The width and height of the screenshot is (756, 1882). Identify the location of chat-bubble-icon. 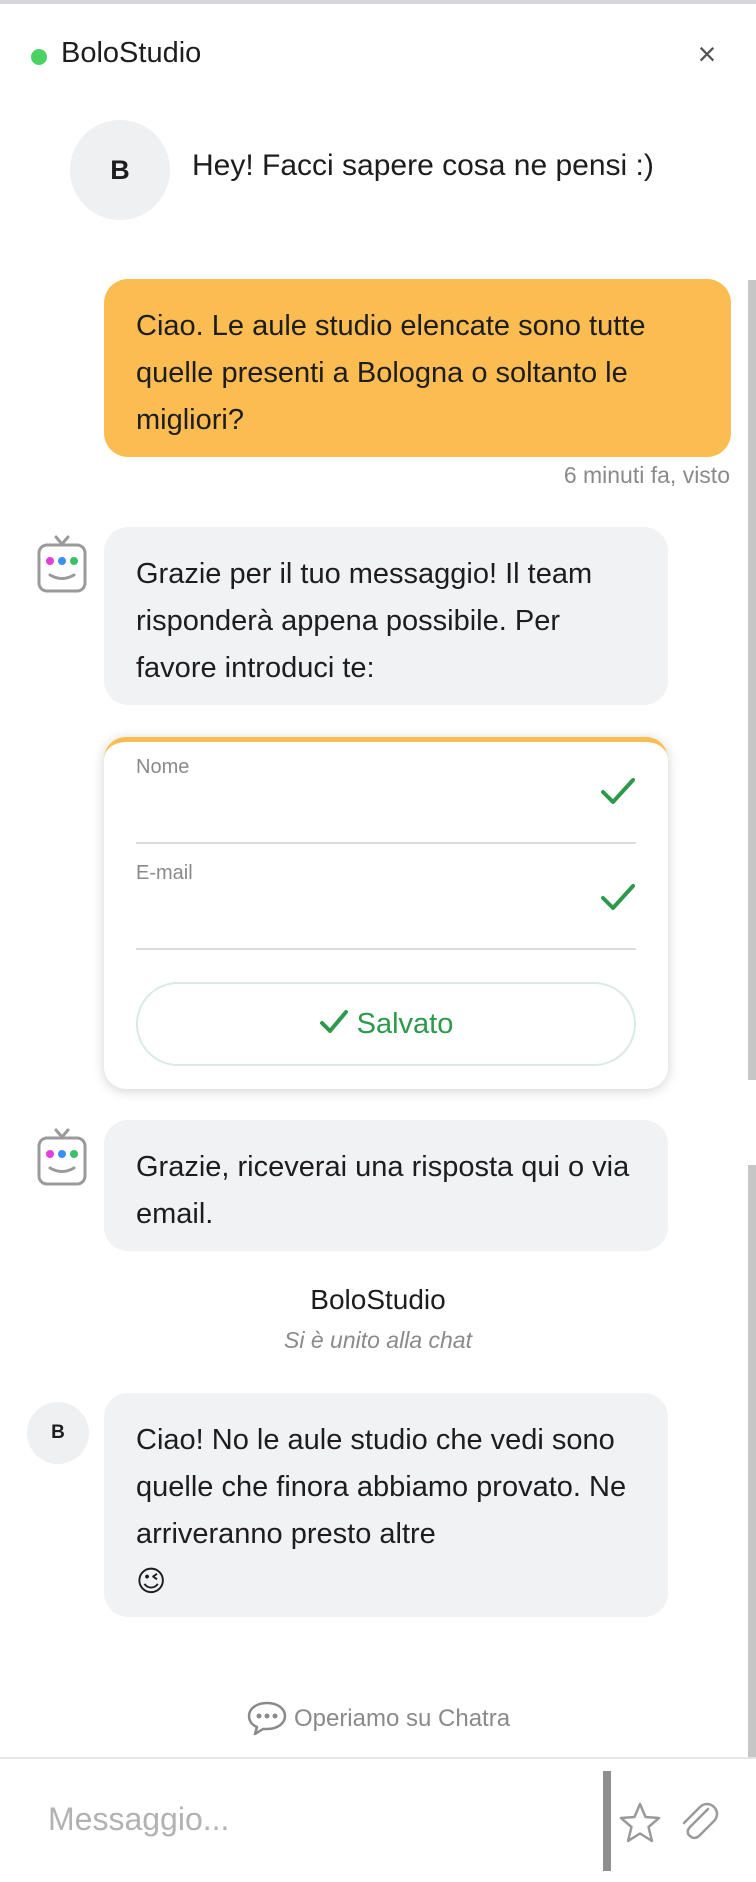
(267, 1718).